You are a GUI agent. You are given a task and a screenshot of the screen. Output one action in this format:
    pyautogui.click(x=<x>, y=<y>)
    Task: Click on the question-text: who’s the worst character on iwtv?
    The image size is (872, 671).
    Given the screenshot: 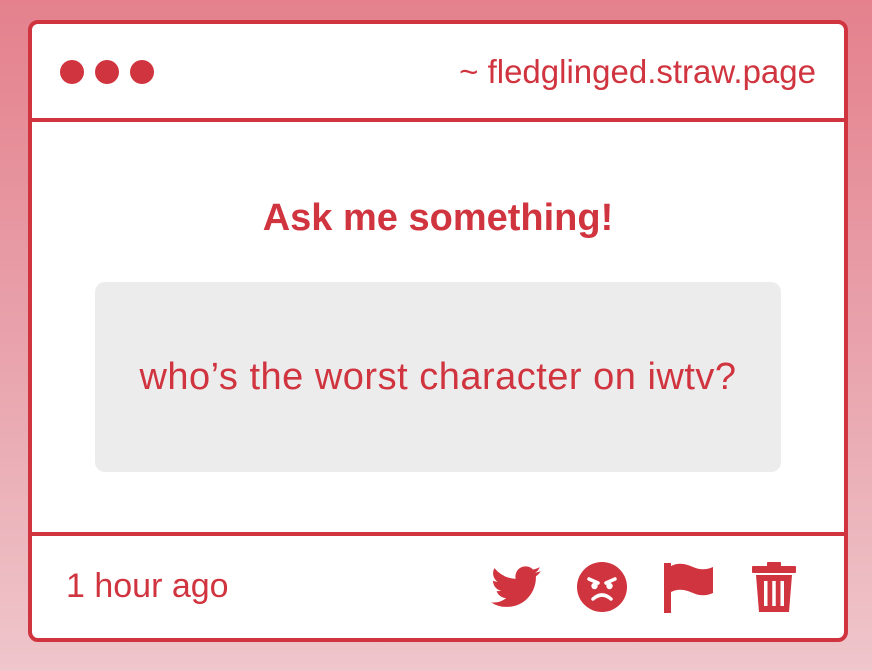 What is the action you would take?
    pyautogui.click(x=438, y=377)
    